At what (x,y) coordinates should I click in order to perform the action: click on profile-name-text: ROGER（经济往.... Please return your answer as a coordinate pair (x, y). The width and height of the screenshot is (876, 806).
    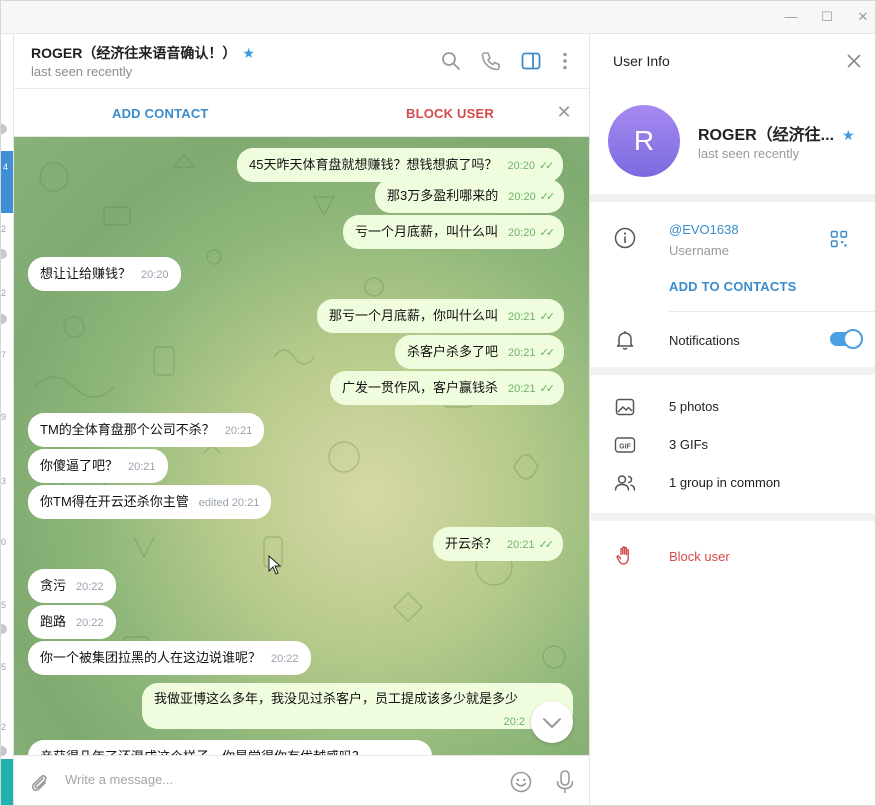
    Looking at the image, I should click on (766, 135).